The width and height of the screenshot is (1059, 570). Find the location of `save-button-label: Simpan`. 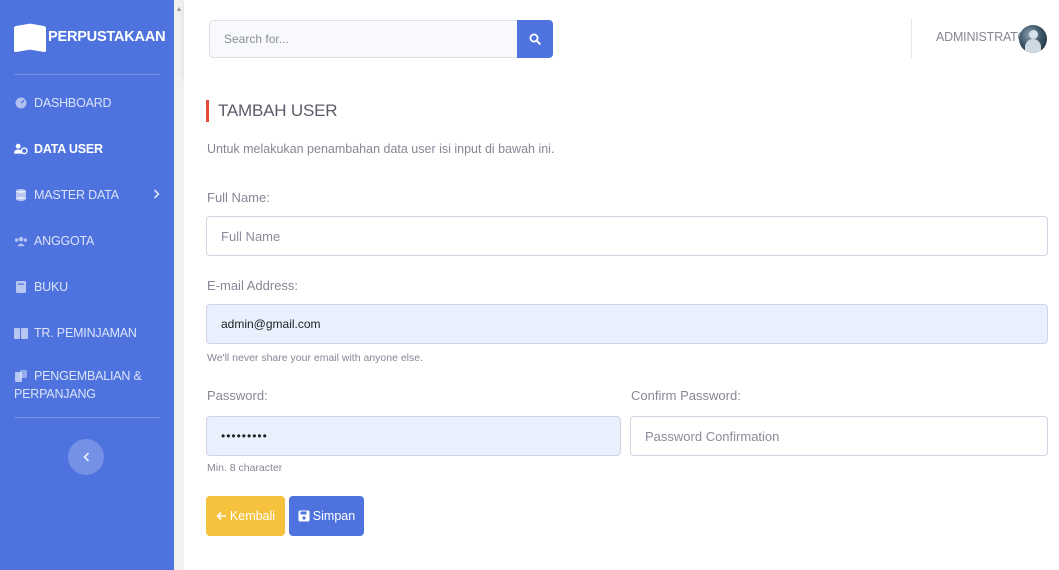

save-button-label: Simpan is located at coordinates (334, 516).